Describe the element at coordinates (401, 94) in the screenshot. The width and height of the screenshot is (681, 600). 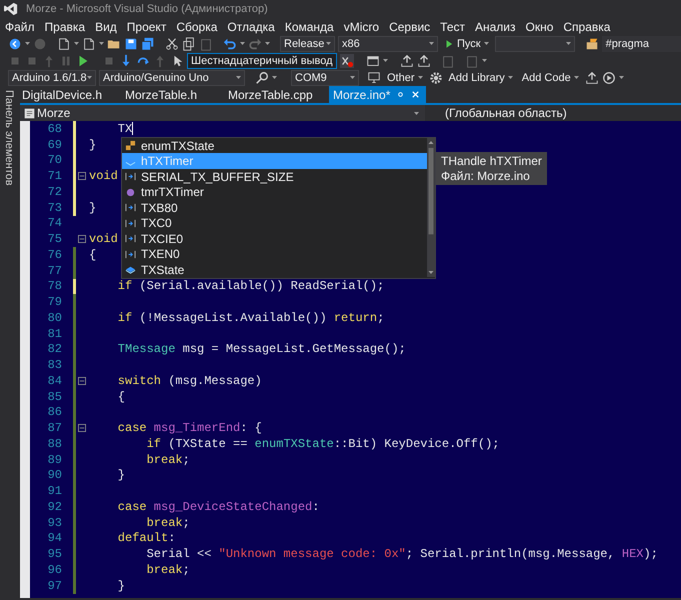
I see `pin-icon` at that location.